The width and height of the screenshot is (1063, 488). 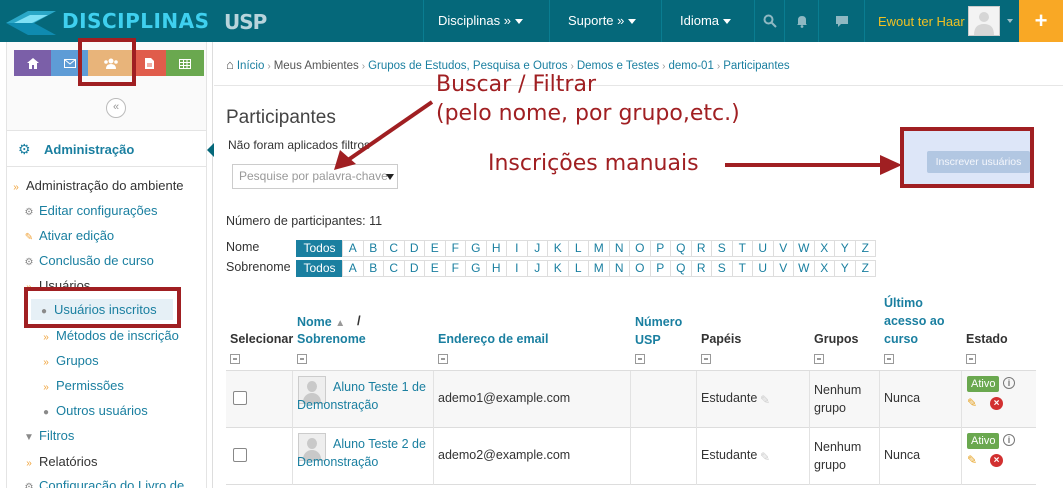 What do you see at coordinates (984, 21) in the screenshot?
I see `avatar` at bounding box center [984, 21].